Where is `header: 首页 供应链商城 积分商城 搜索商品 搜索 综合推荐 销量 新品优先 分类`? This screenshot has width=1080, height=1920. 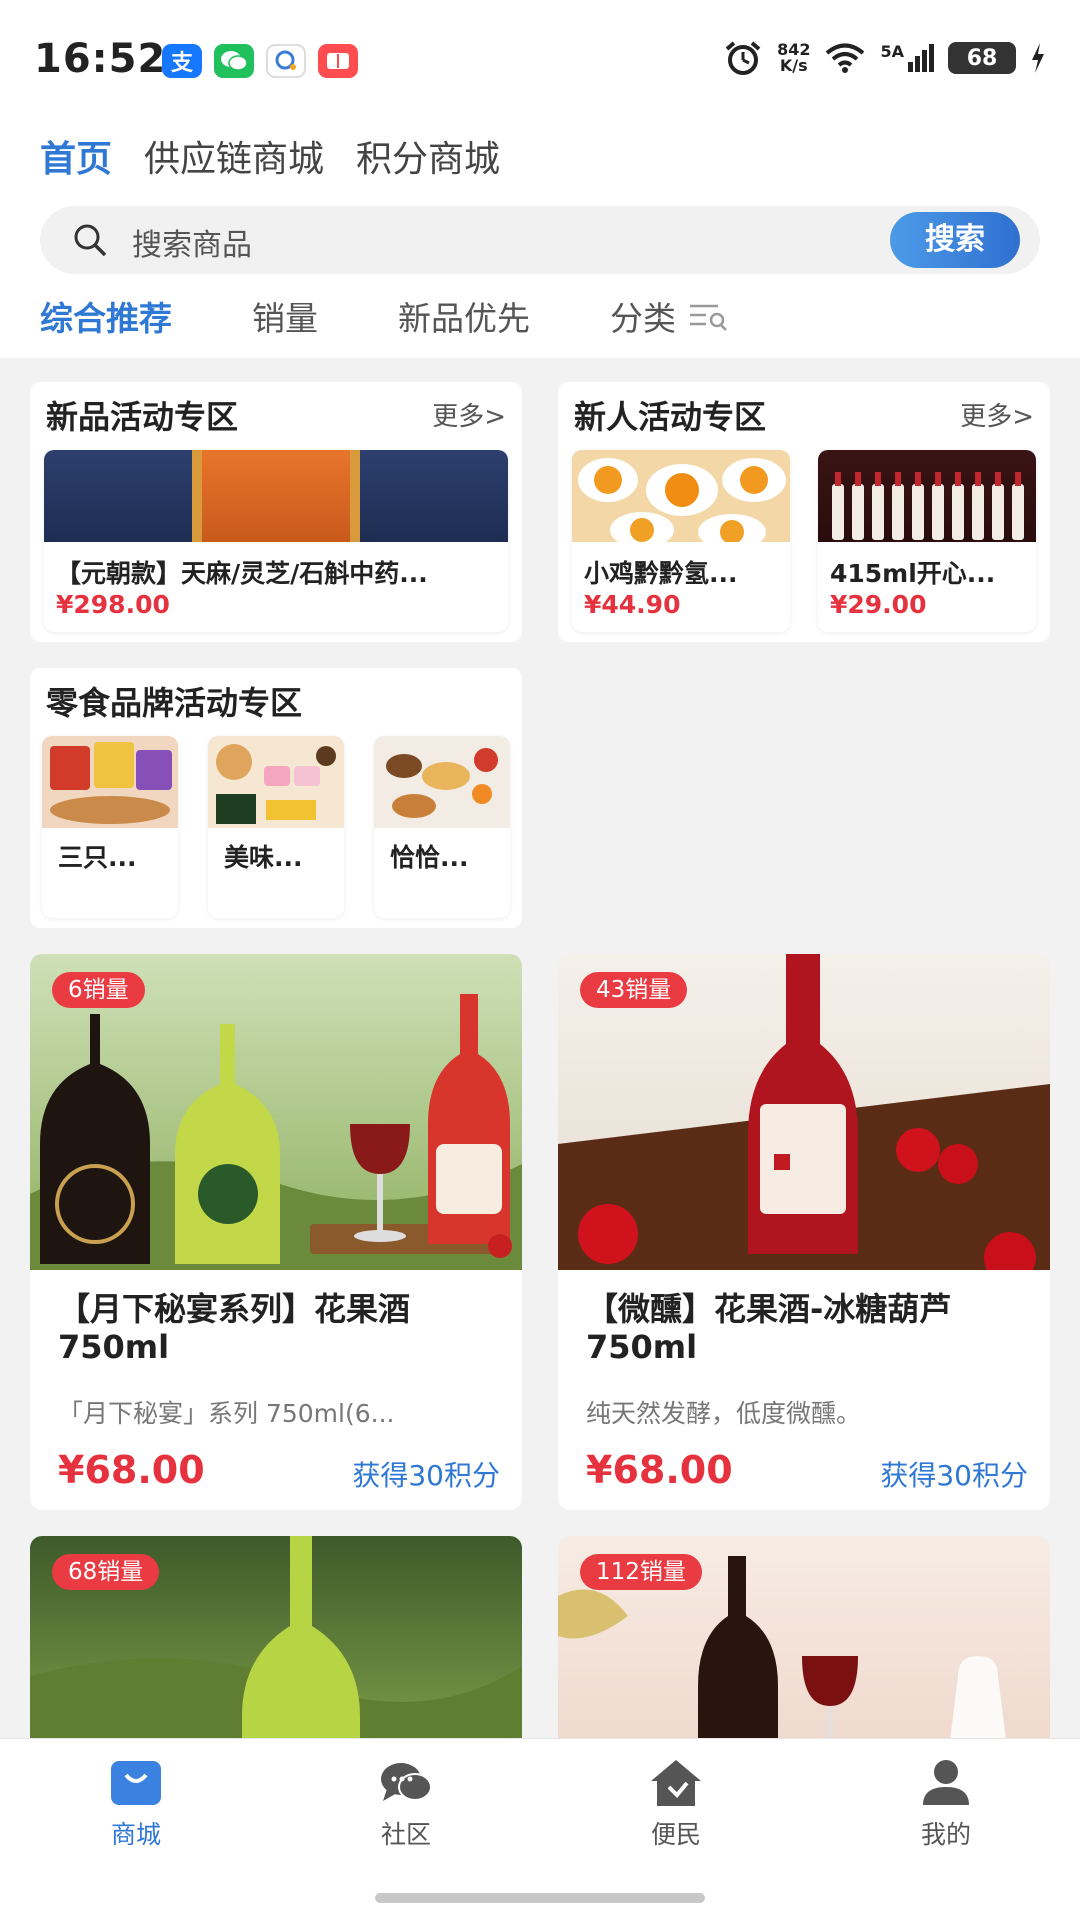
header: 首页 供应链商城 积分商城 搜索商品 搜索 综合推荐 销量 新品优先 分类 is located at coordinates (540, 234).